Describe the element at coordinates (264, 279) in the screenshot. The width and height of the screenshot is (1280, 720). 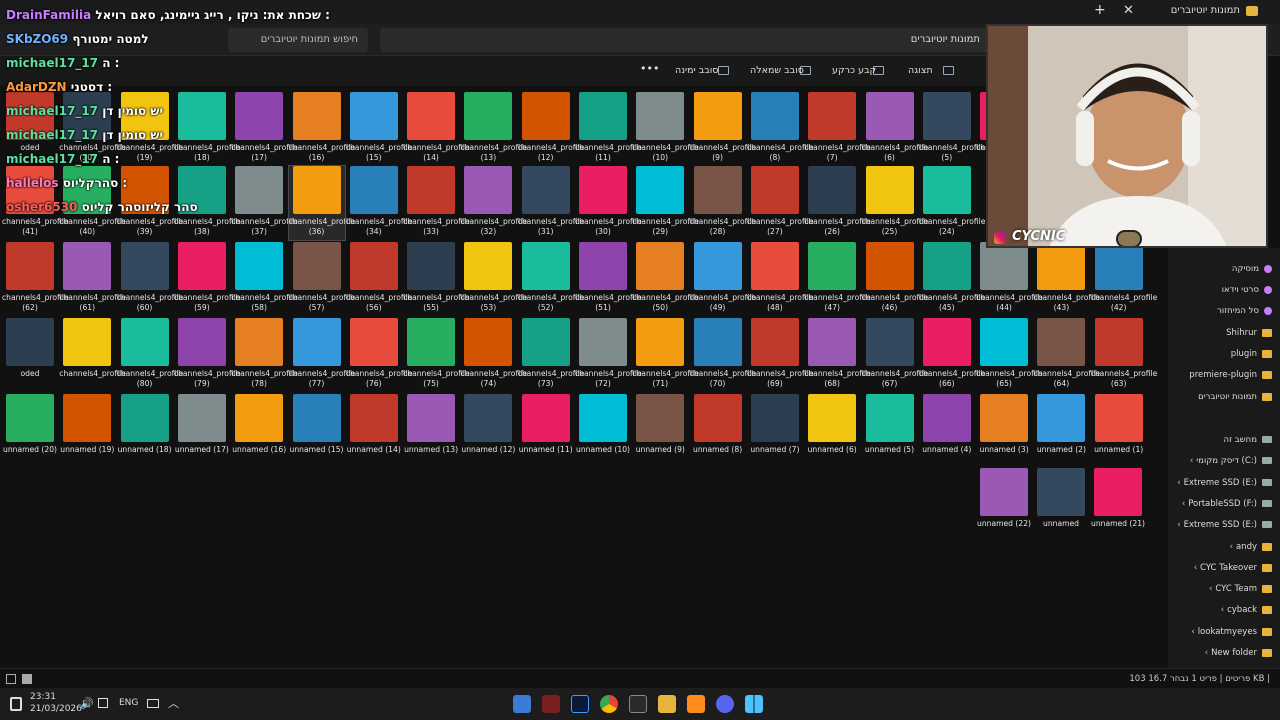
I see `file-item: channels4_profile (58)` at that location.